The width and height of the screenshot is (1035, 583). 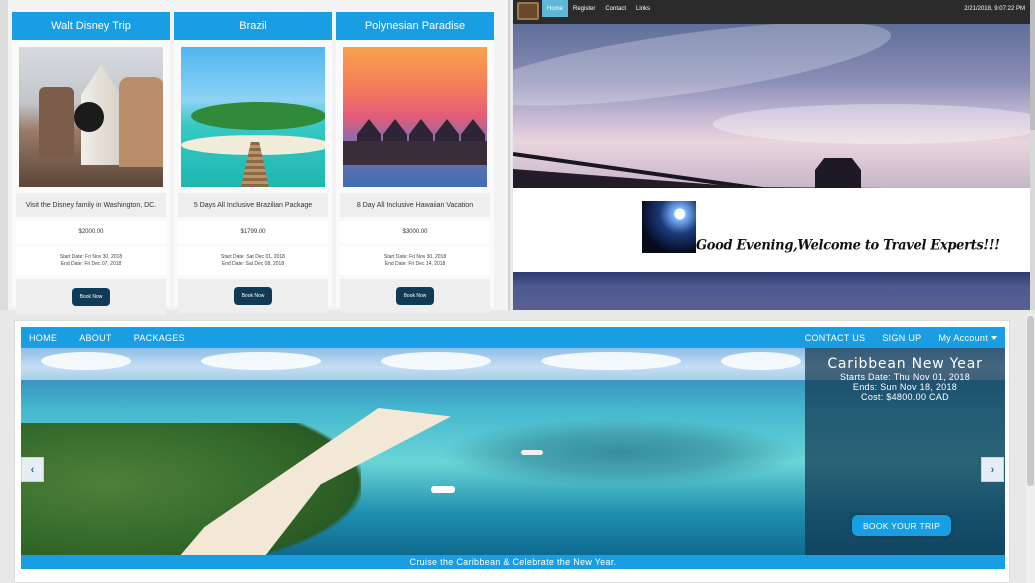 What do you see at coordinates (835, 338) in the screenshot?
I see `nav-contact-us: CONTACT US` at bounding box center [835, 338].